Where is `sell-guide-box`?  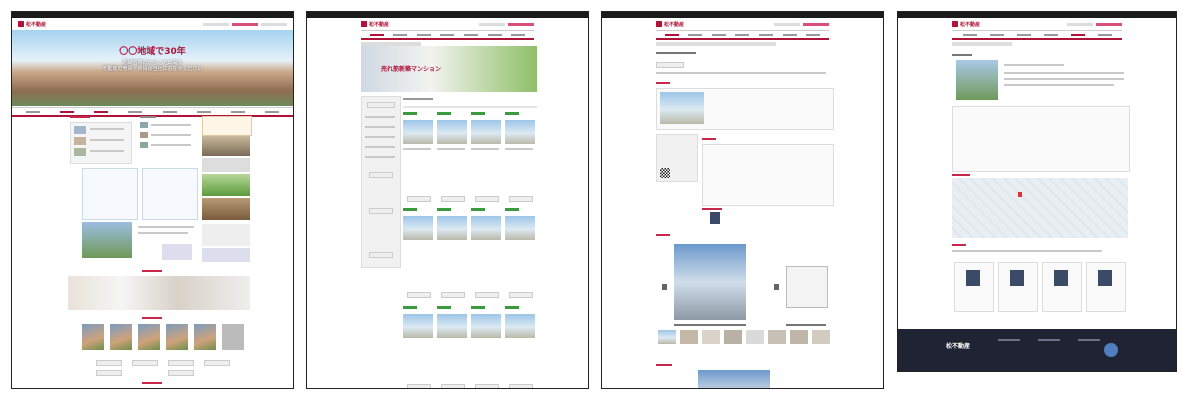
sell-guide-box is located at coordinates (170, 194).